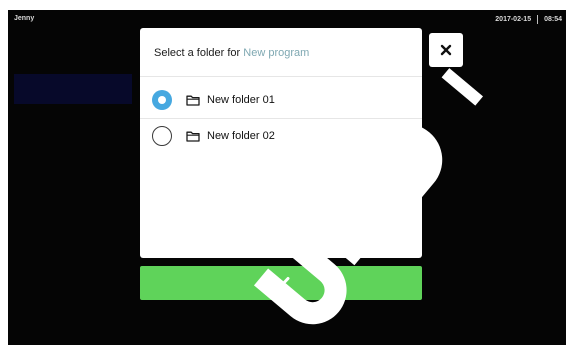 Image resolution: width=566 pixels, height=345 pixels. What do you see at coordinates (24, 18) in the screenshot?
I see `user-name: Jenny` at bounding box center [24, 18].